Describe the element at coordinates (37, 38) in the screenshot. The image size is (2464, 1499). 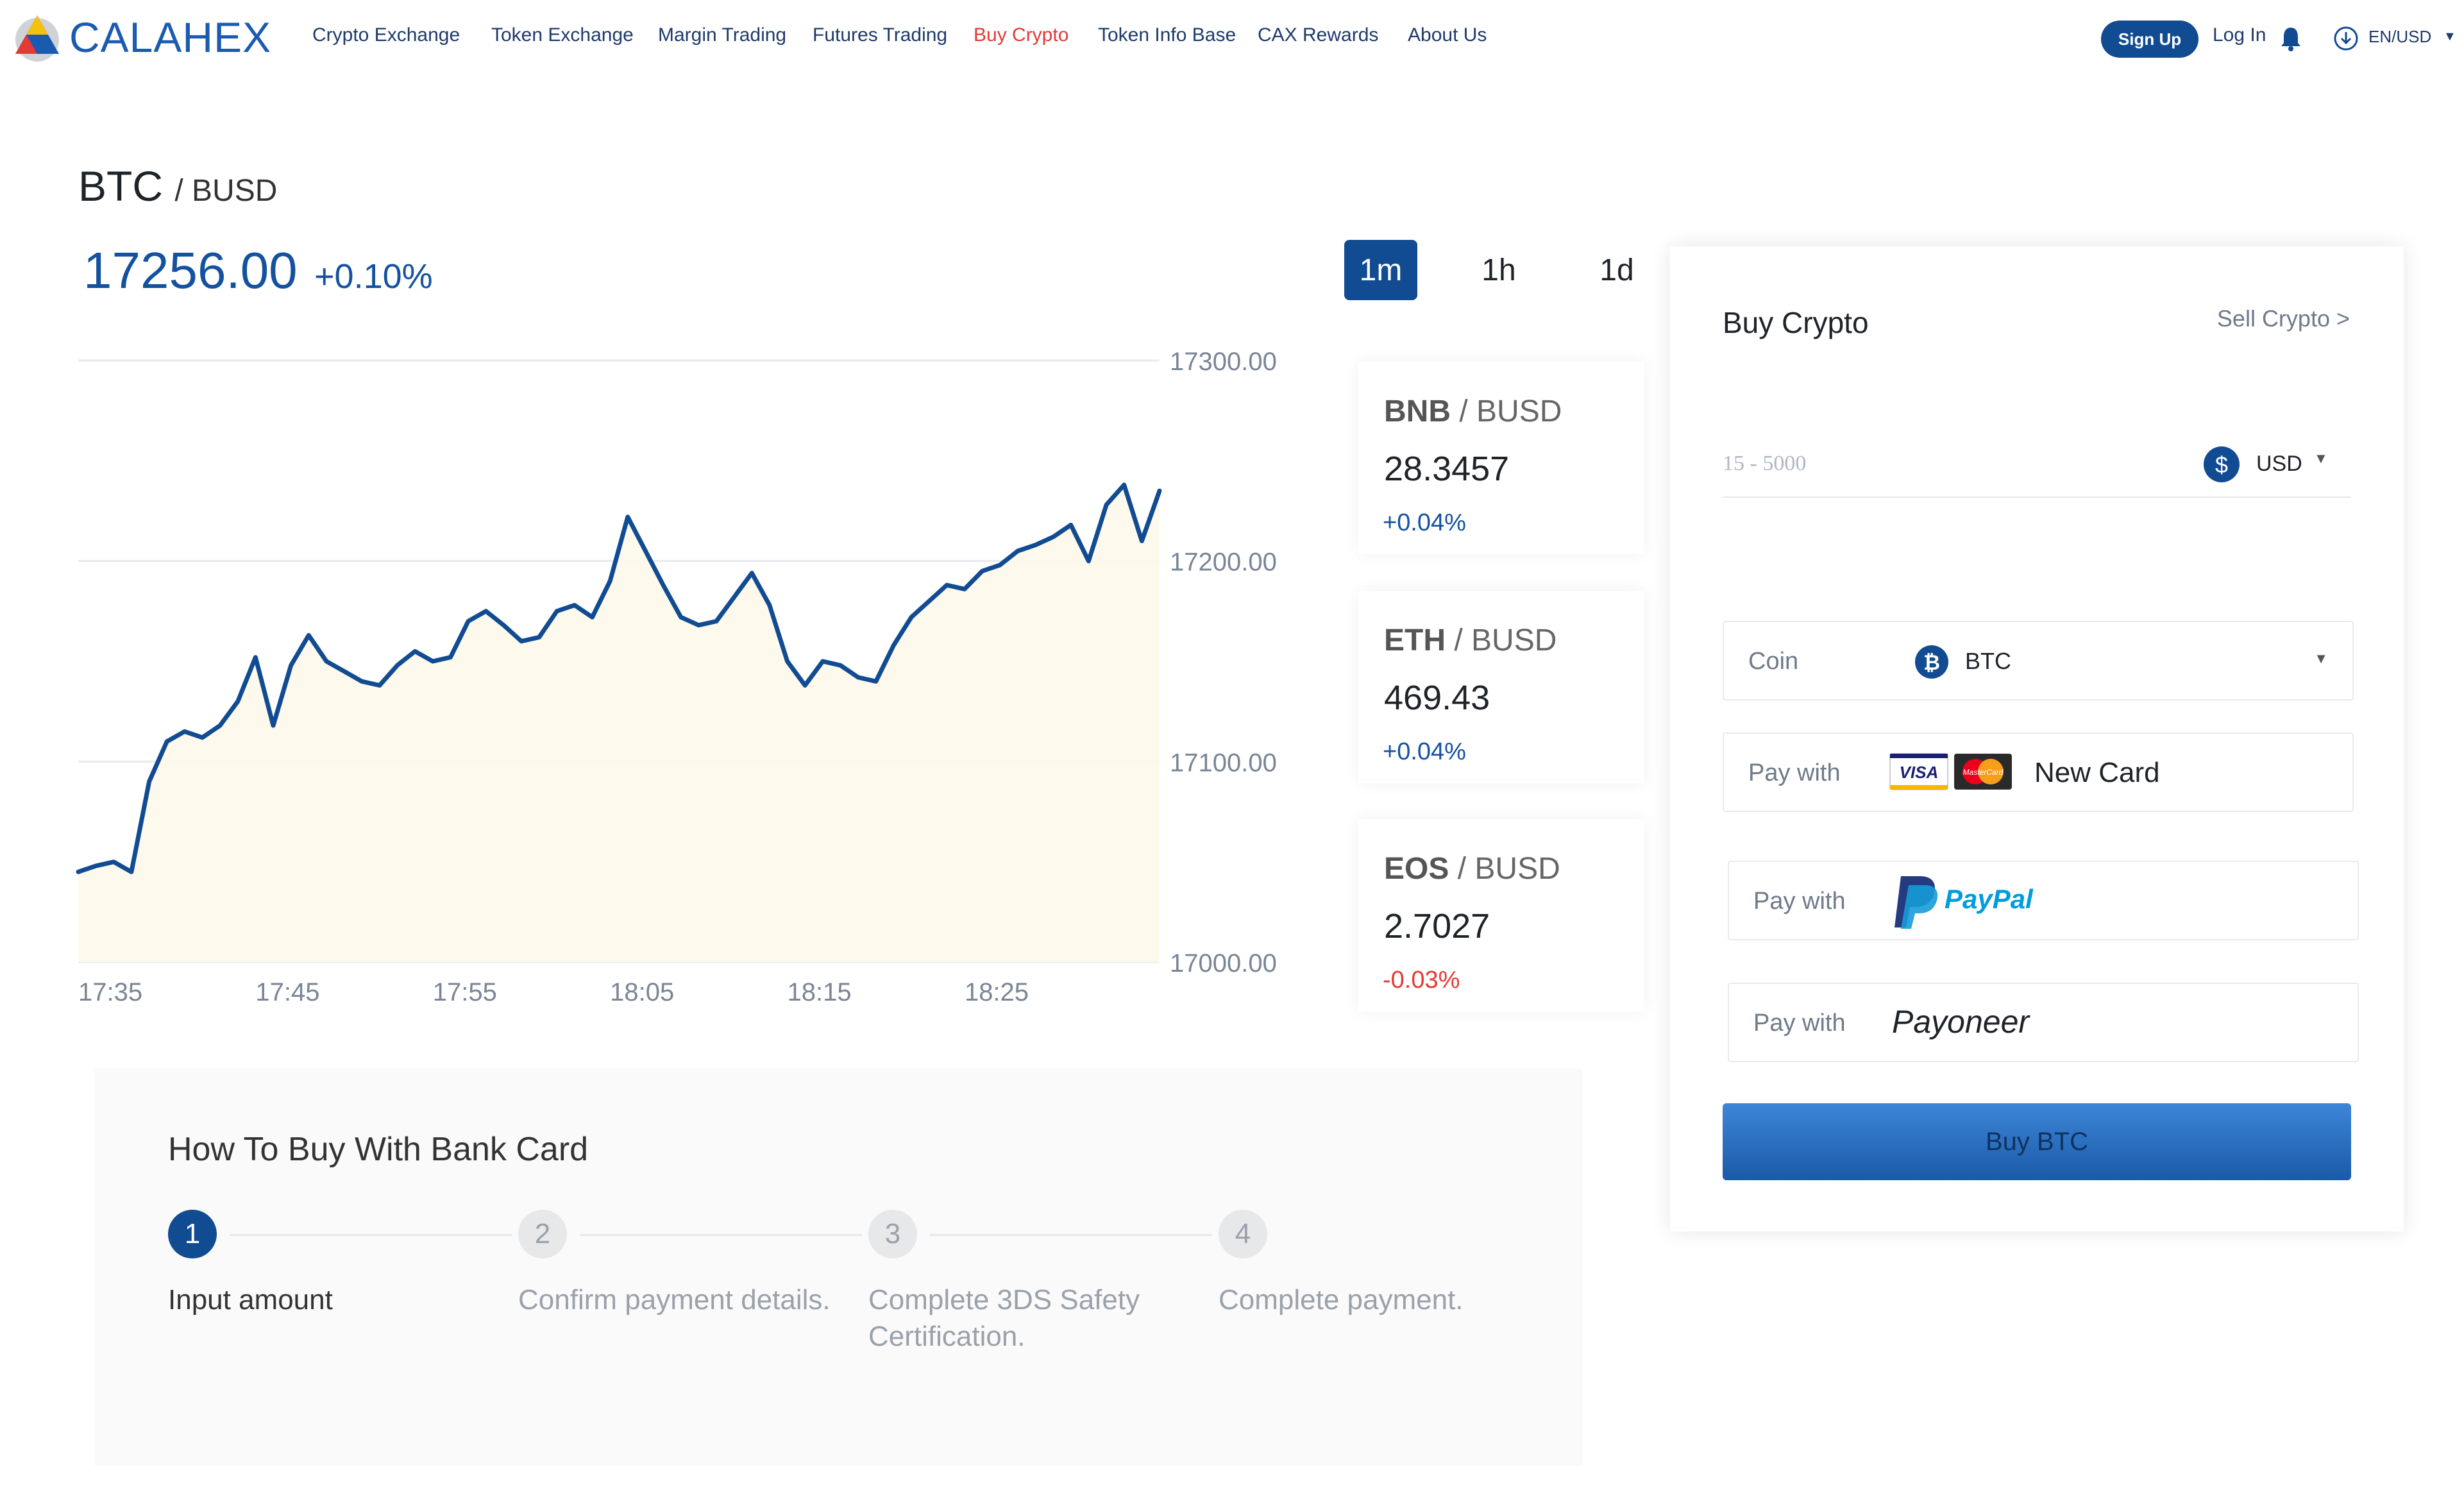
I see `brand-triangle-icon` at that location.